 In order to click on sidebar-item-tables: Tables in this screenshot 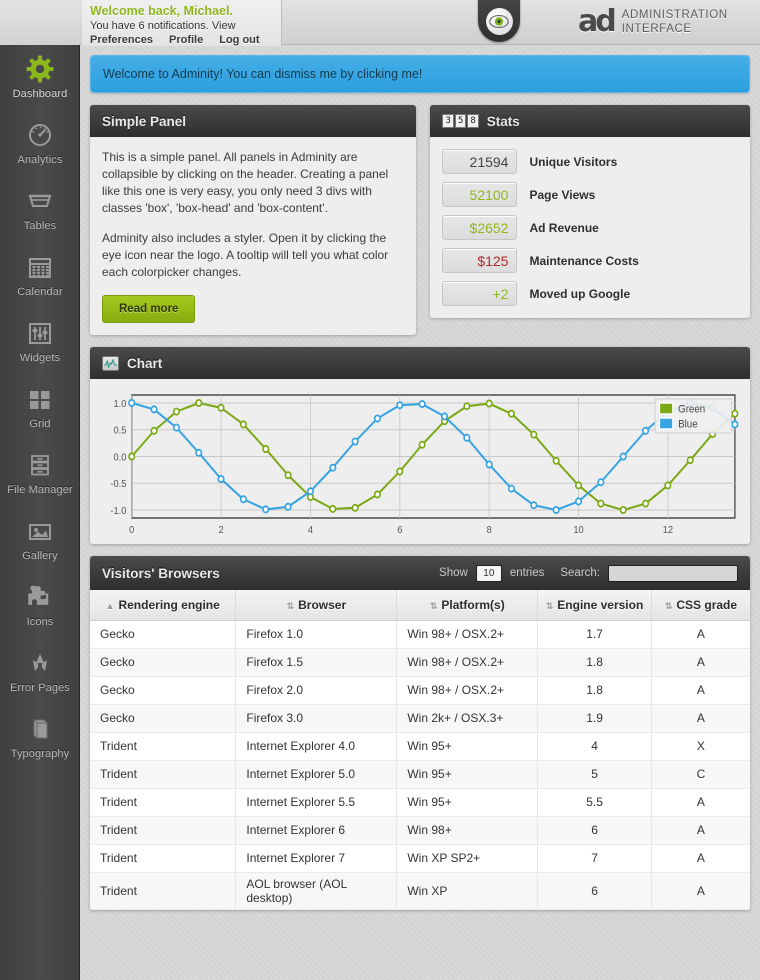, I will do `click(40, 210)`.